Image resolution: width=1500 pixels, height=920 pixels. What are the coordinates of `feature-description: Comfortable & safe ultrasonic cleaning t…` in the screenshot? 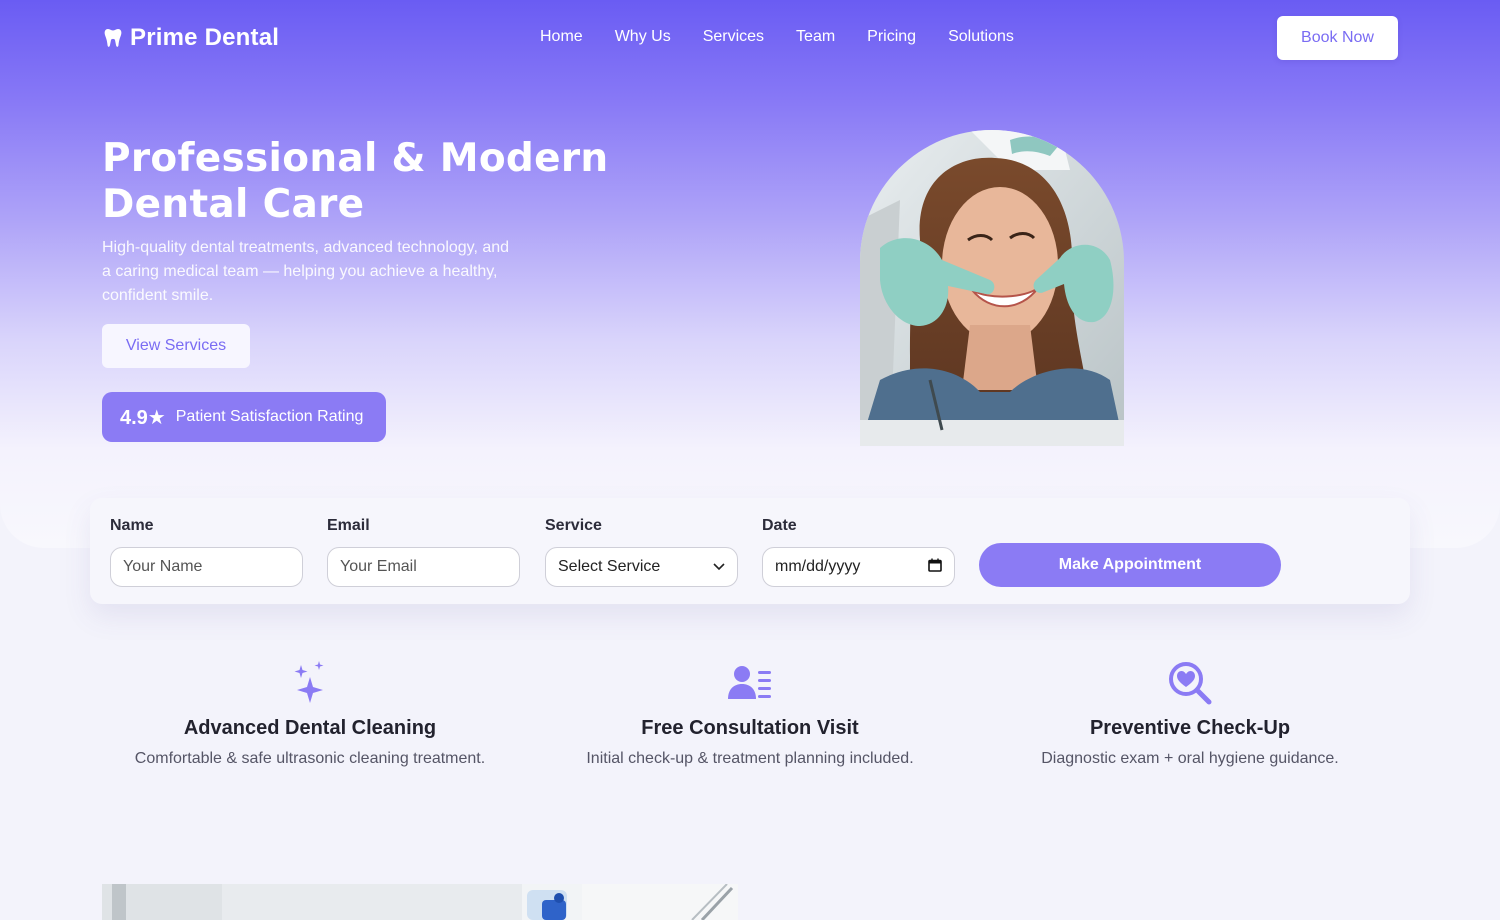 It's located at (310, 758).